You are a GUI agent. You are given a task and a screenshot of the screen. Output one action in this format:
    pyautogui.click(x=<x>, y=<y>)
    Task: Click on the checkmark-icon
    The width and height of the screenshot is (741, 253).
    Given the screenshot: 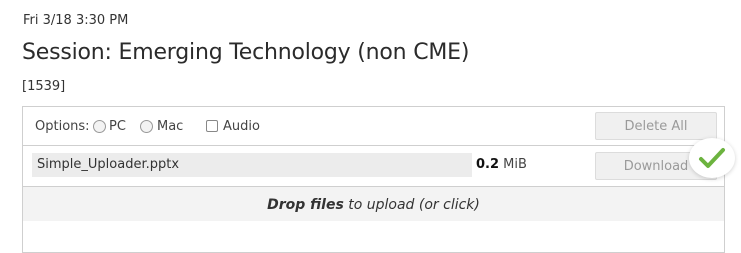 What is the action you would take?
    pyautogui.click(x=712, y=158)
    